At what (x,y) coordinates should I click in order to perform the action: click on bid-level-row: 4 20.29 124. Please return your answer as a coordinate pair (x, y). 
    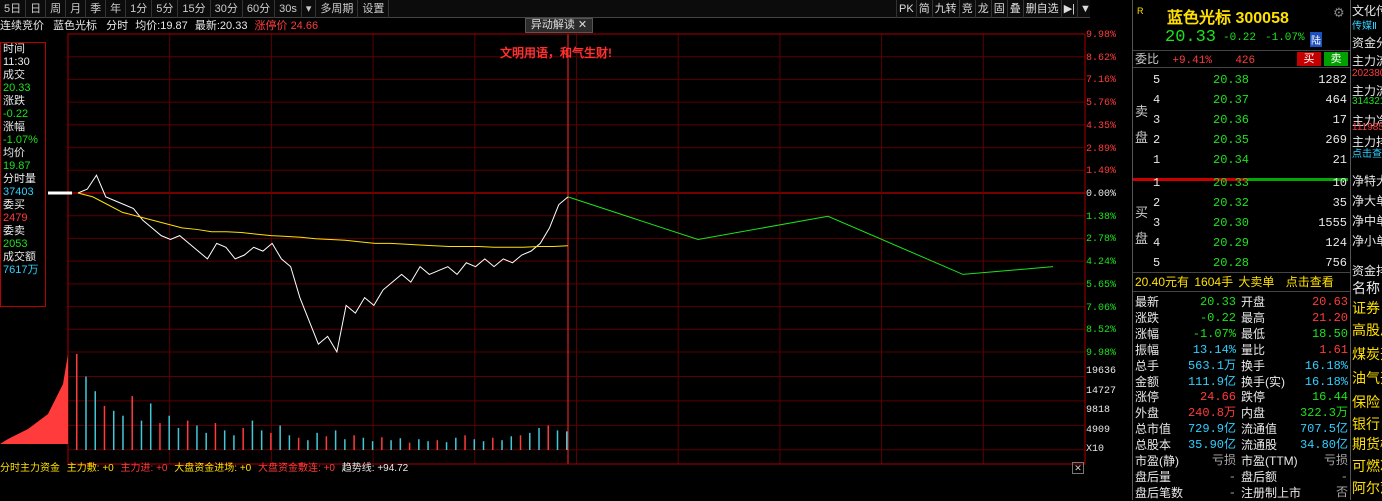
    Looking at the image, I should click on (1242, 243).